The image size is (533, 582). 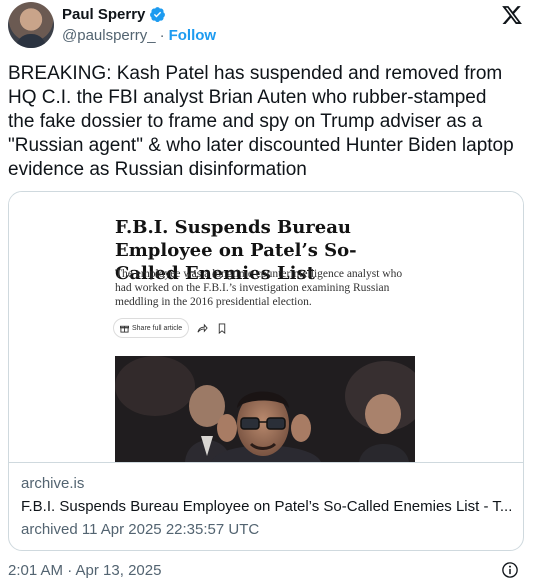 I want to click on author-name-row: Paul Sperry, so click(x=114, y=14).